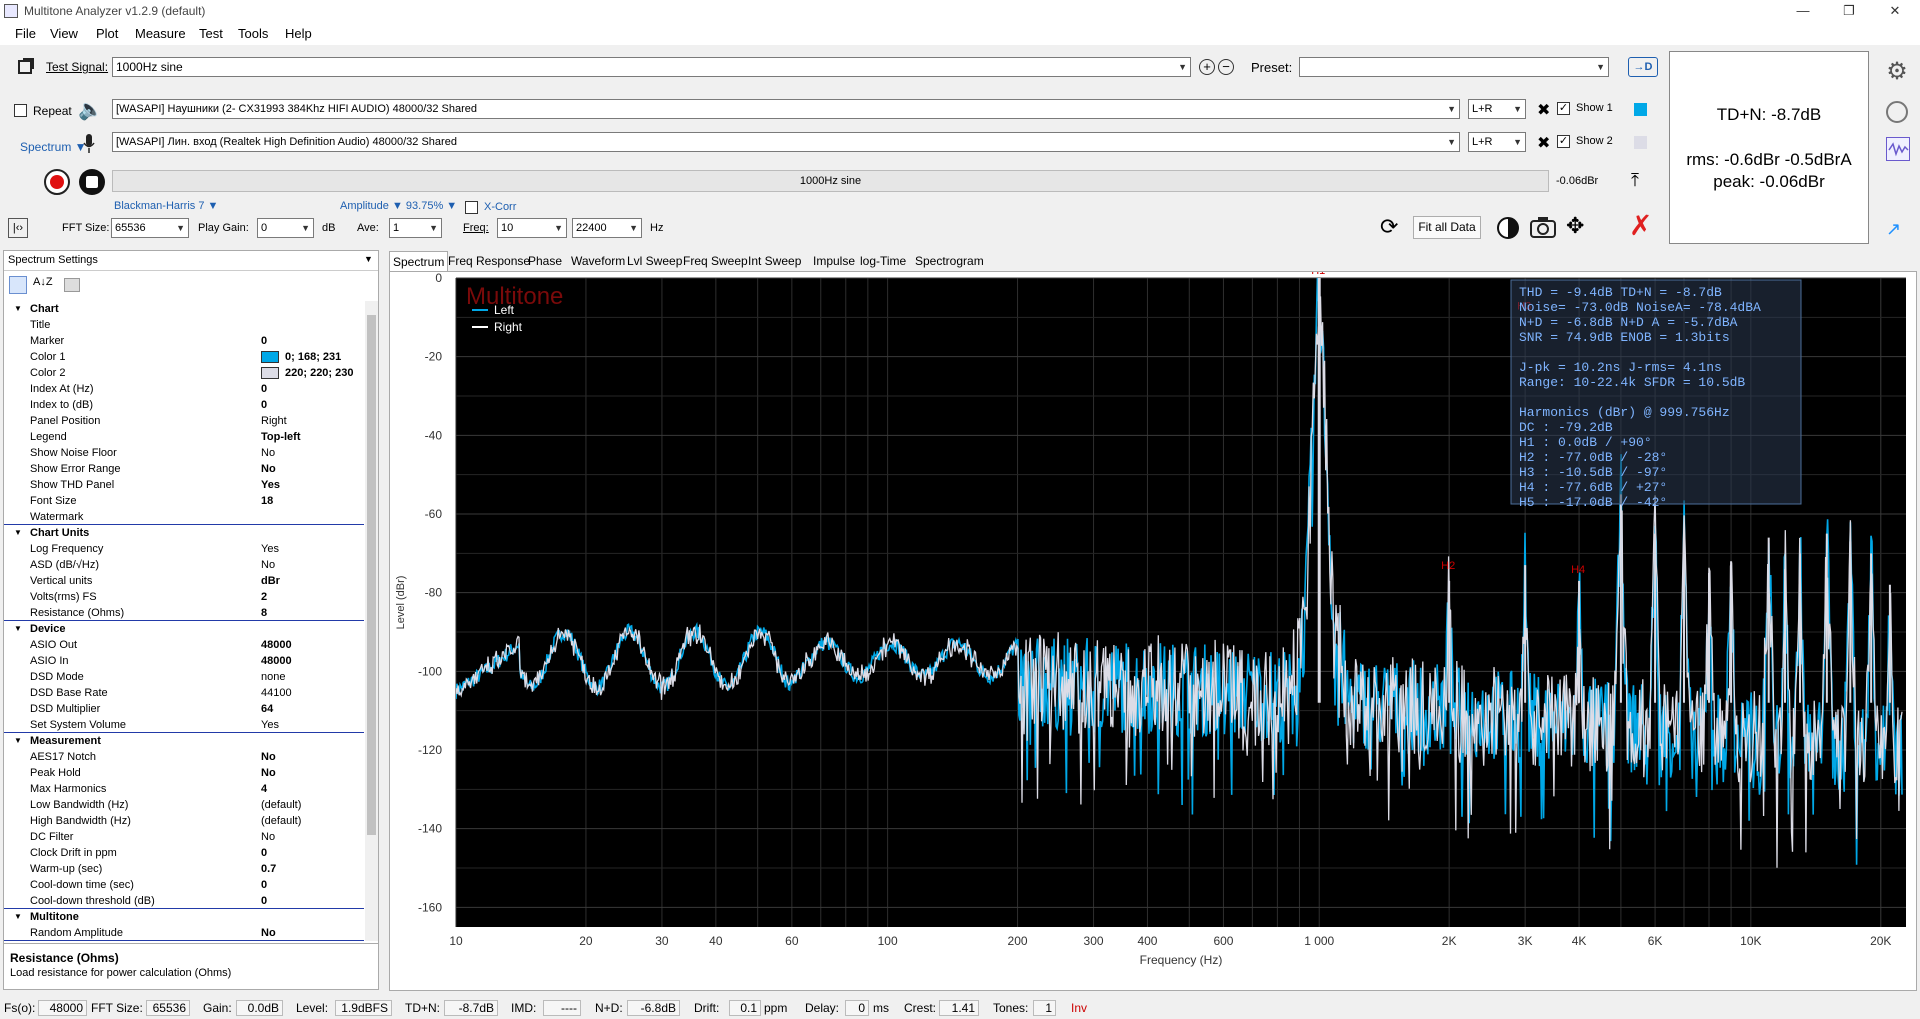 The width and height of the screenshot is (1920, 1019). What do you see at coordinates (312, 677) in the screenshot?
I see `property-value: none` at bounding box center [312, 677].